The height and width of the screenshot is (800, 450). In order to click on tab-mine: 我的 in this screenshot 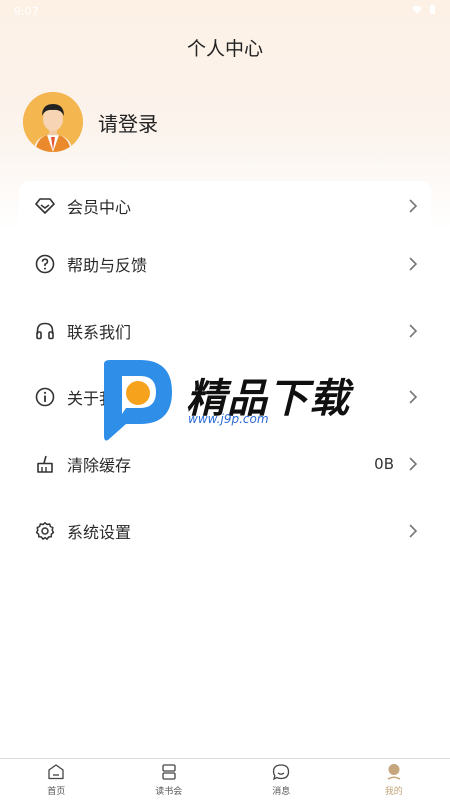, I will do `click(394, 779)`.